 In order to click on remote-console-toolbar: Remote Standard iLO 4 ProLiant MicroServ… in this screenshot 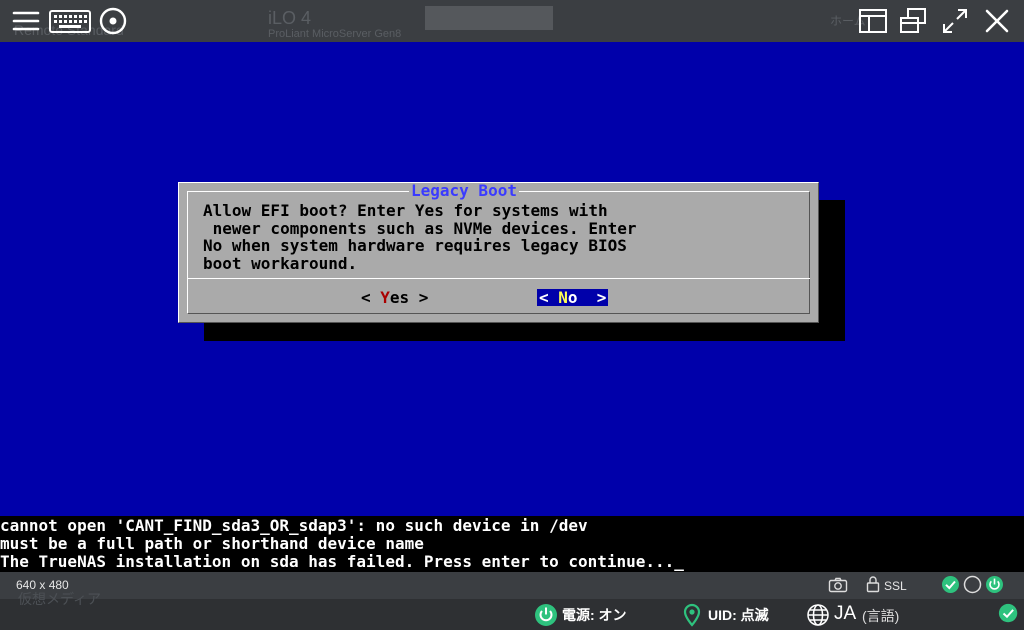, I will do `click(512, 21)`.